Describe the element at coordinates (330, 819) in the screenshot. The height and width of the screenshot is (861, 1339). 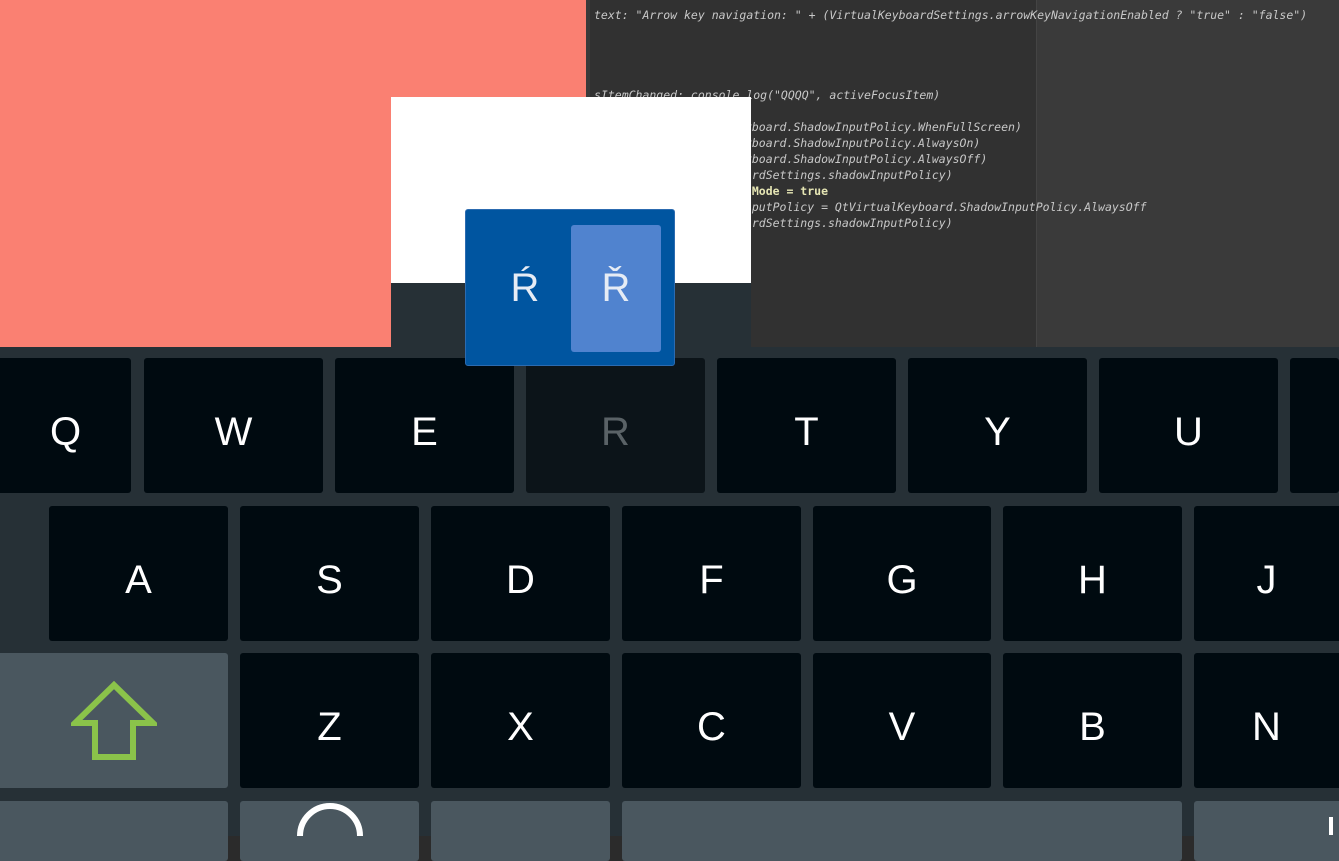
I see `globe-icon` at that location.